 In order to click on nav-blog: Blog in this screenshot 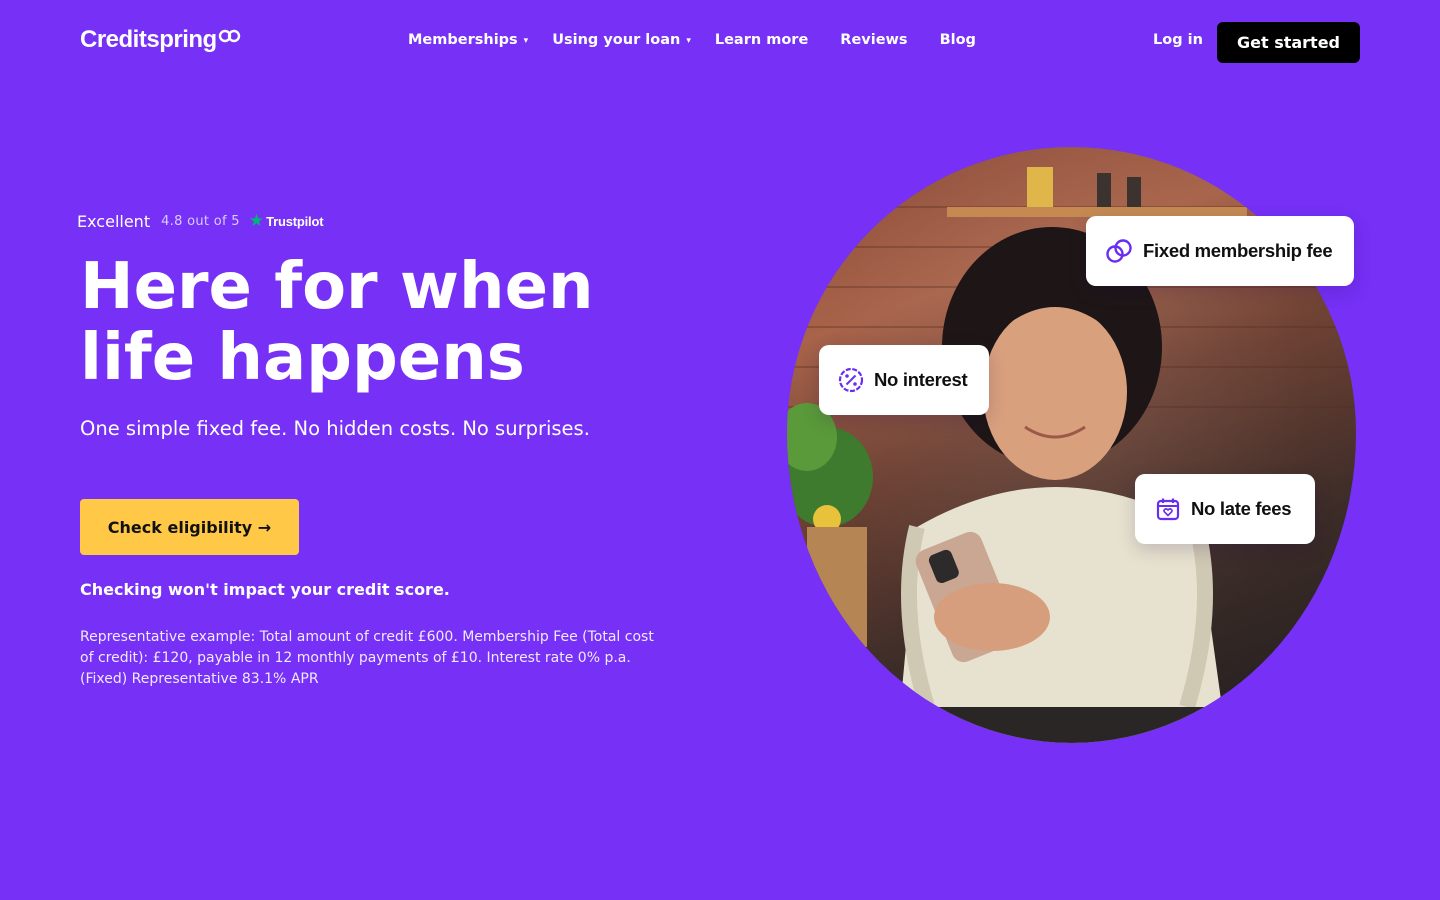, I will do `click(958, 40)`.